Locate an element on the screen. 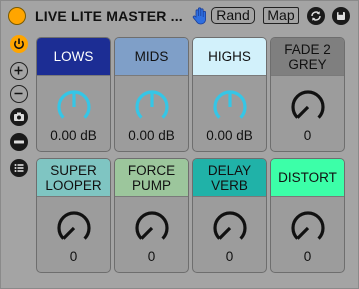  macro-panel: DELAY VERB 0 is located at coordinates (229, 215).